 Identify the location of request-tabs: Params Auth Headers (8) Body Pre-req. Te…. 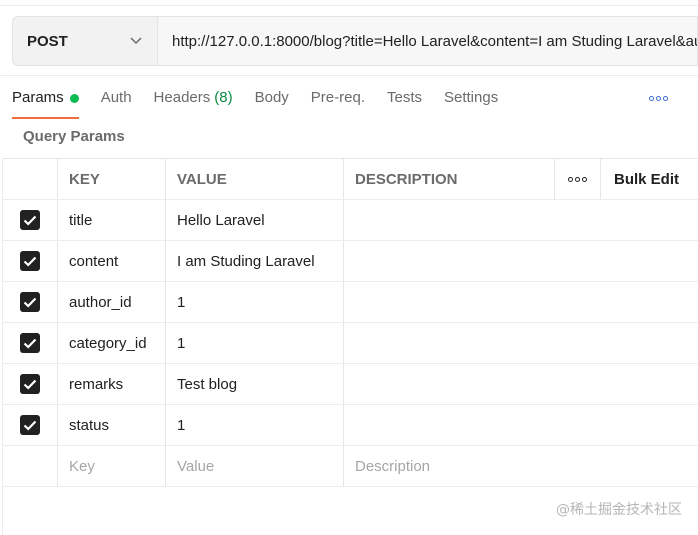
(266, 102).